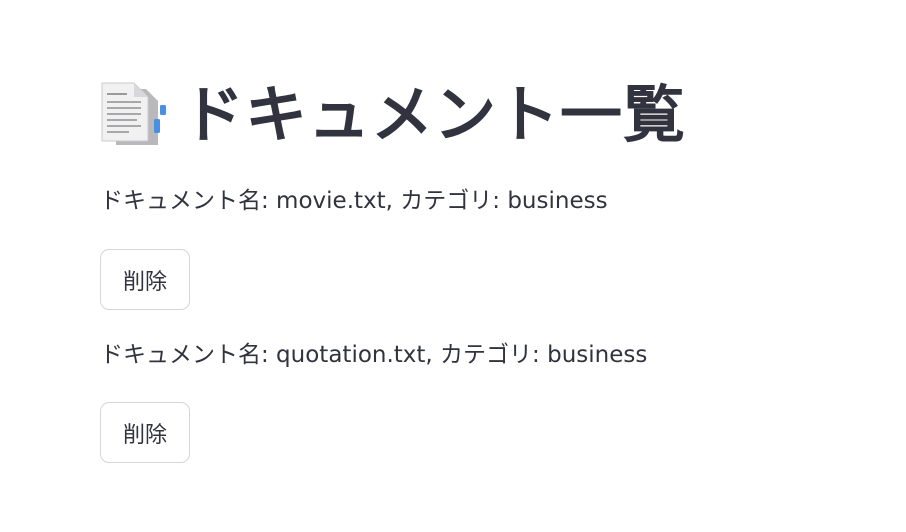 This screenshot has width=906, height=532. I want to click on page-title: ドキュメント一覧, so click(393, 115).